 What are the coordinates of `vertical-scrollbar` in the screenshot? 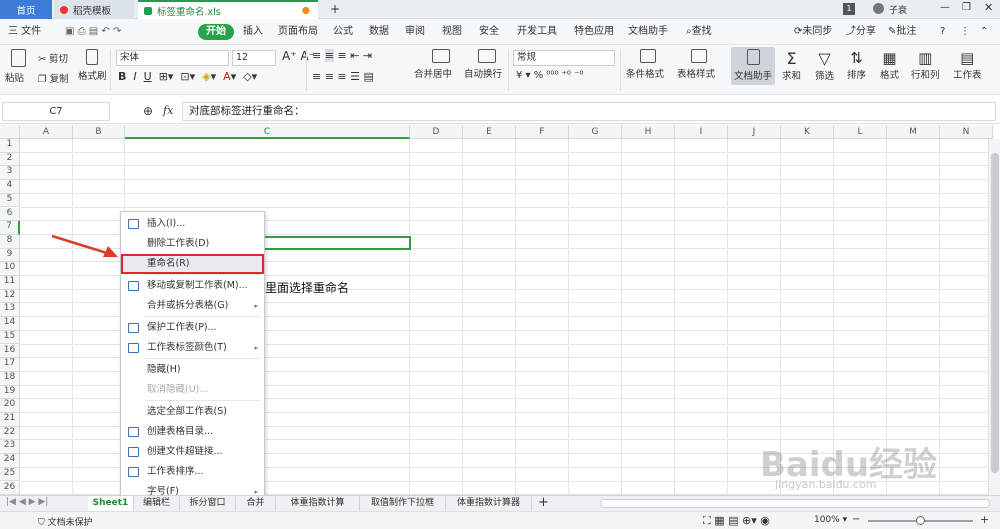 It's located at (994, 317).